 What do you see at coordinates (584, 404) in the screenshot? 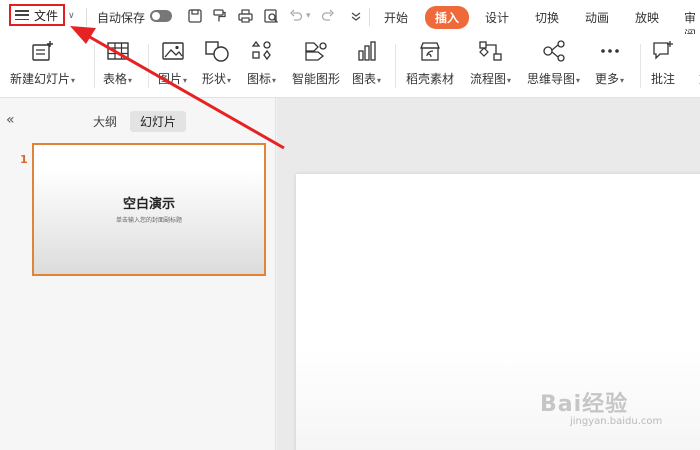
I see `watermark-brand: Bai经验` at bounding box center [584, 404].